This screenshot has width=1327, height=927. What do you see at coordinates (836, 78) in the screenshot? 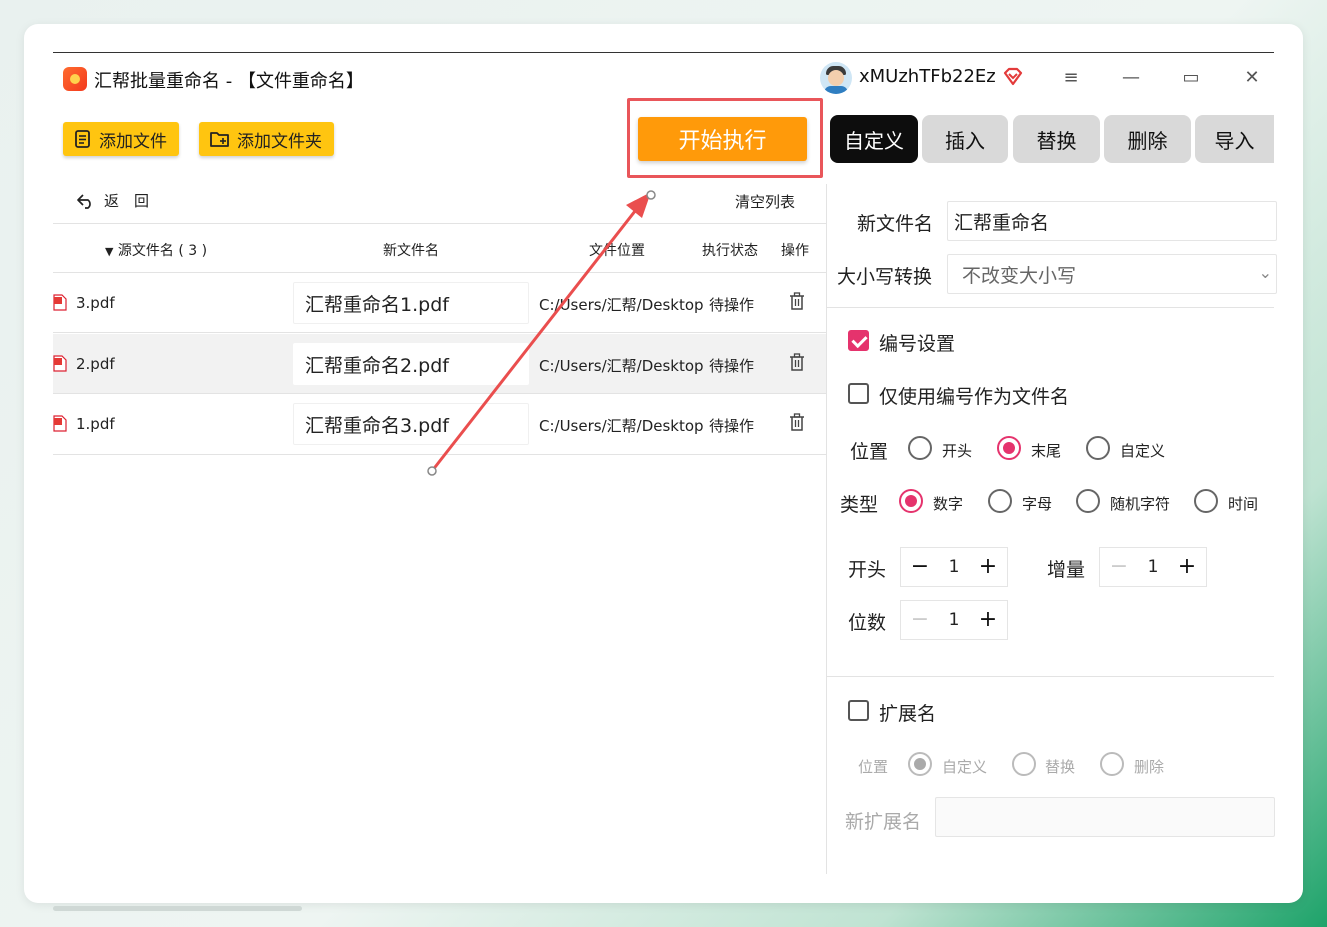
I see `user-avatar` at bounding box center [836, 78].